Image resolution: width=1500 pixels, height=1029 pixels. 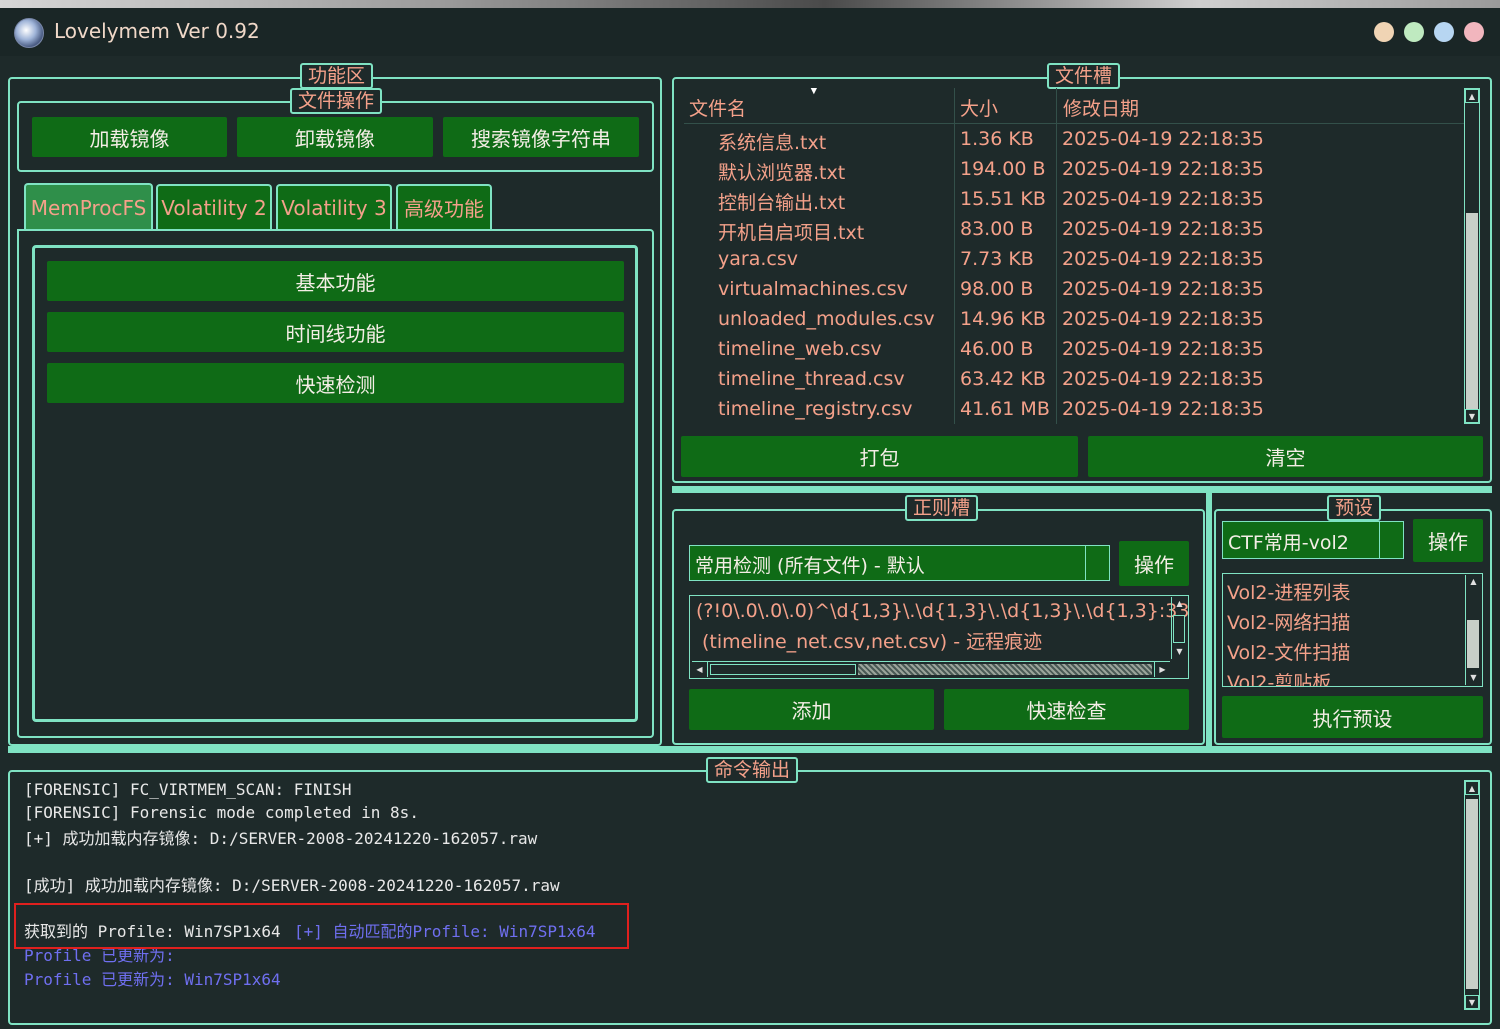 What do you see at coordinates (1448, 540) in the screenshot?
I see `preset-op-button: 操作` at bounding box center [1448, 540].